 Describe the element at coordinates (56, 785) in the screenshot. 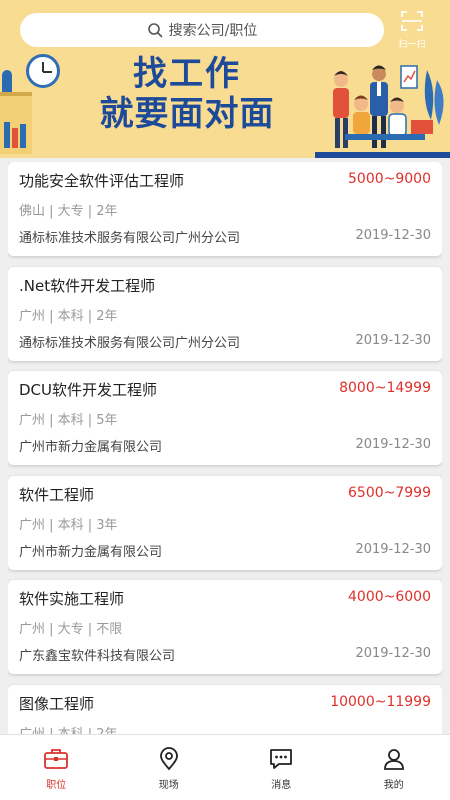

I see `tab-jobs-label: 职位` at that location.